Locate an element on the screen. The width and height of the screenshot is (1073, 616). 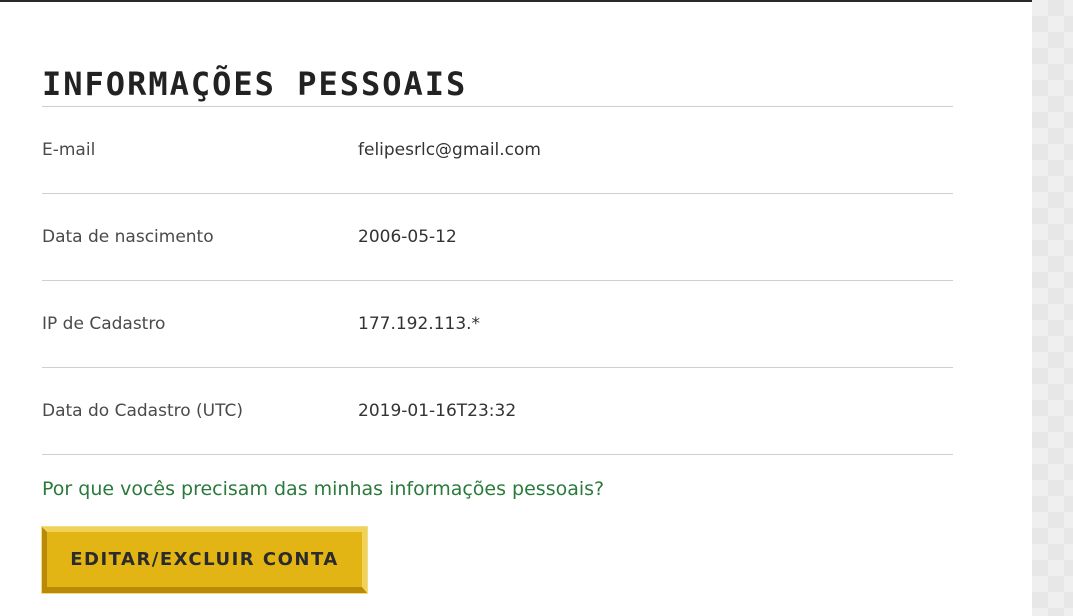
top-border is located at coordinates (516, 1).